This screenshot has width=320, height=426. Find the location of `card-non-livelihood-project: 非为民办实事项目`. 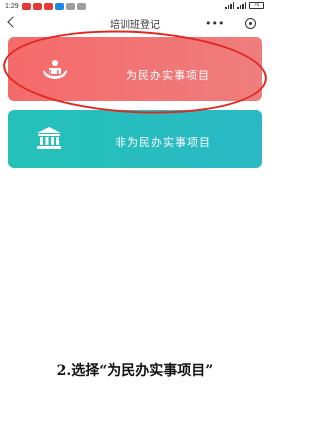

card-non-livelihood-project: 非为民办实事项目 is located at coordinates (135, 139).